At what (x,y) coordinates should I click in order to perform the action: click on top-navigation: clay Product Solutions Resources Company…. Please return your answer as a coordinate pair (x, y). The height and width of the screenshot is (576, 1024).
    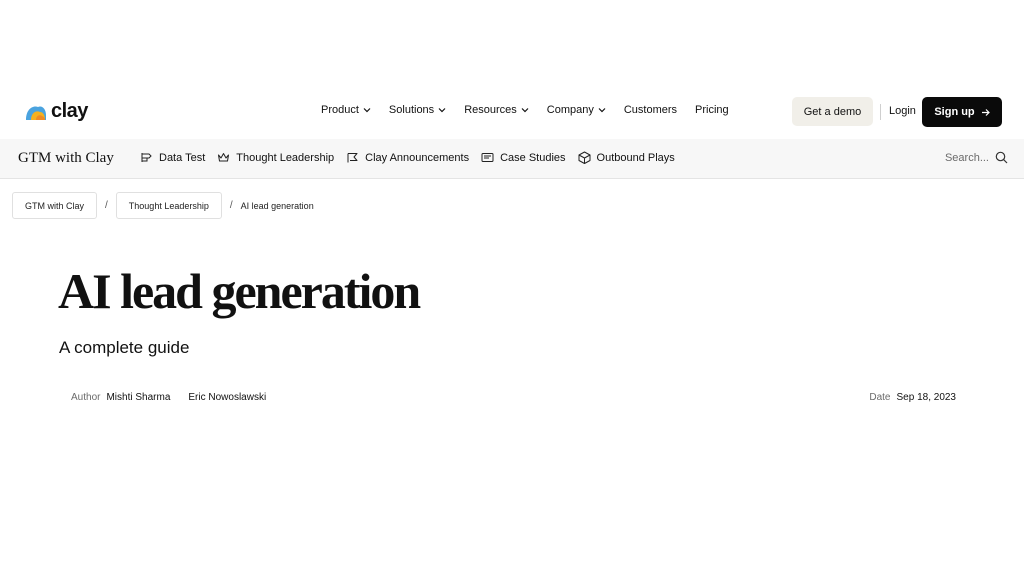
    Looking at the image, I should click on (512, 112).